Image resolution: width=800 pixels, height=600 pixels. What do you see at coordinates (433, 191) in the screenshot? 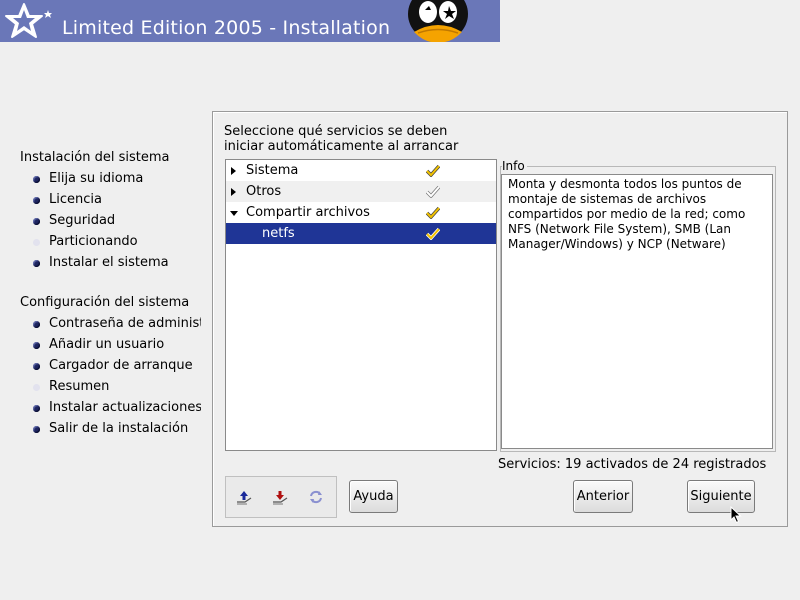
I see `partial-checkmark-icon` at bounding box center [433, 191].